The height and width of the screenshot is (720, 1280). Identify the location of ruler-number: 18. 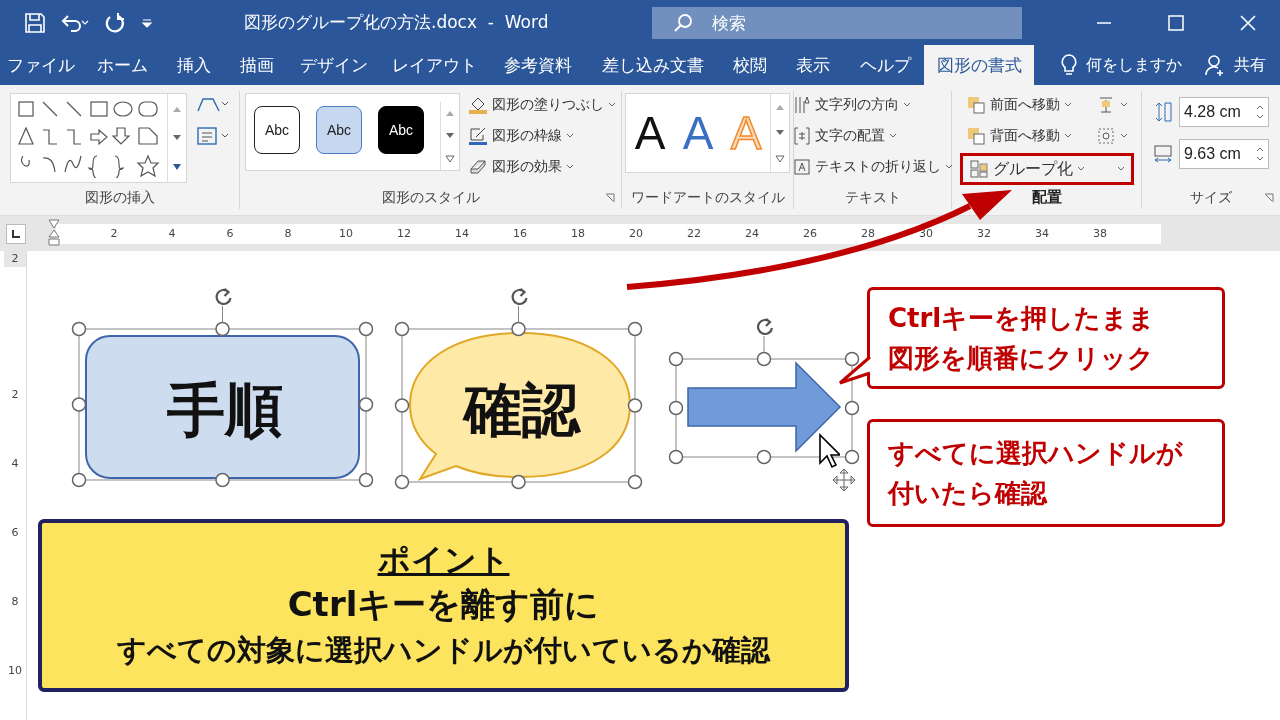
(578, 233).